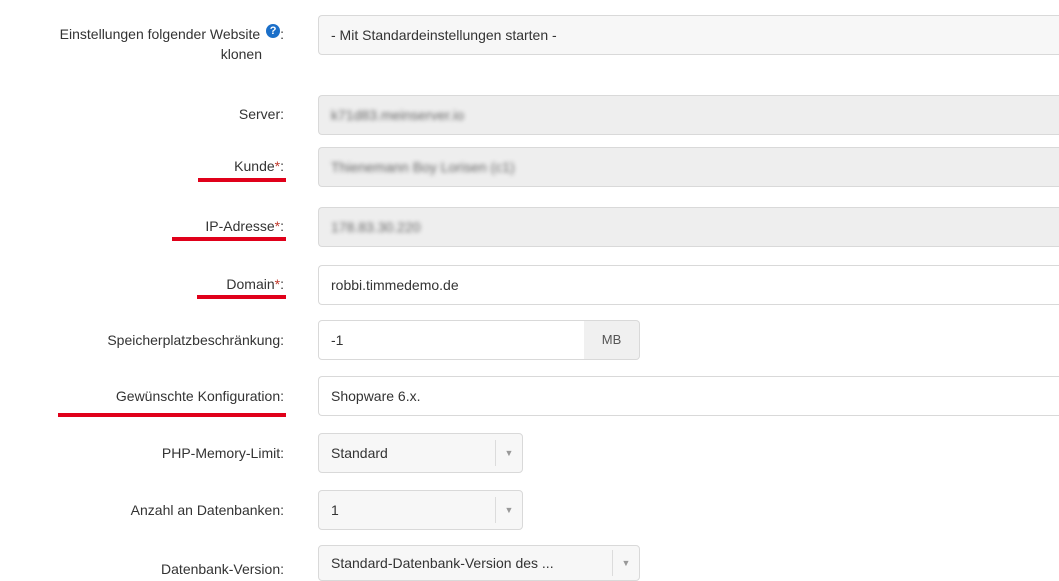  I want to click on kunde-label: Kunde*:, so click(259, 166).